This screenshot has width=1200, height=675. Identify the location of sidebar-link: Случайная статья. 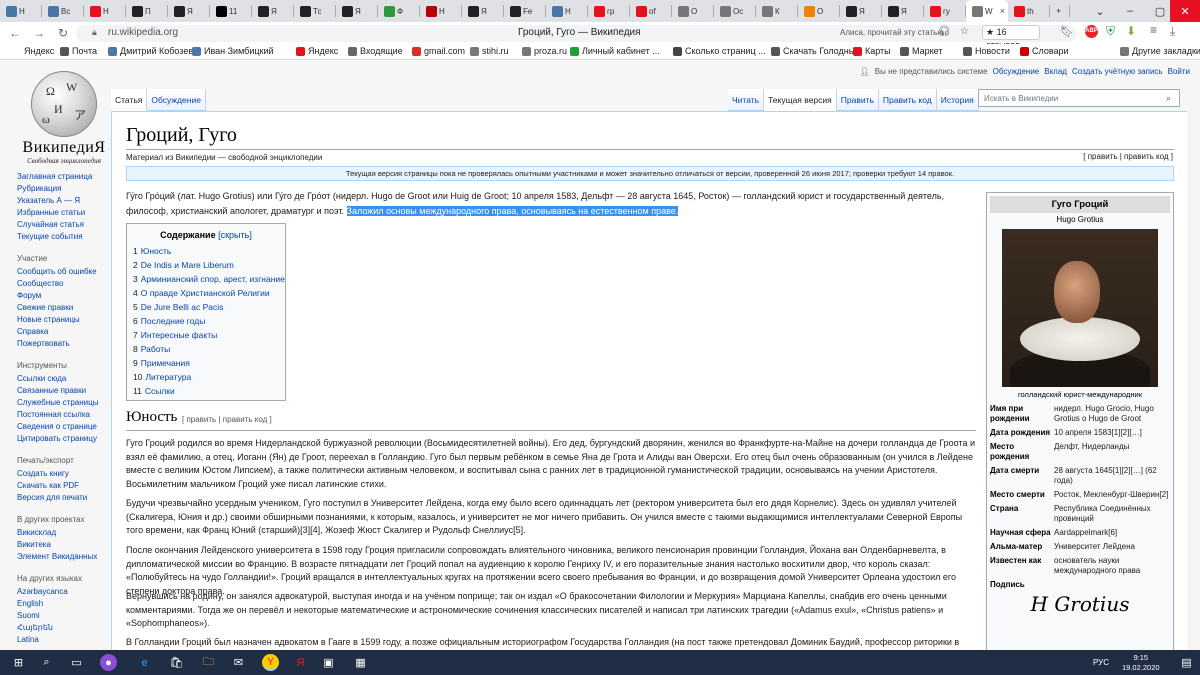
(60, 225).